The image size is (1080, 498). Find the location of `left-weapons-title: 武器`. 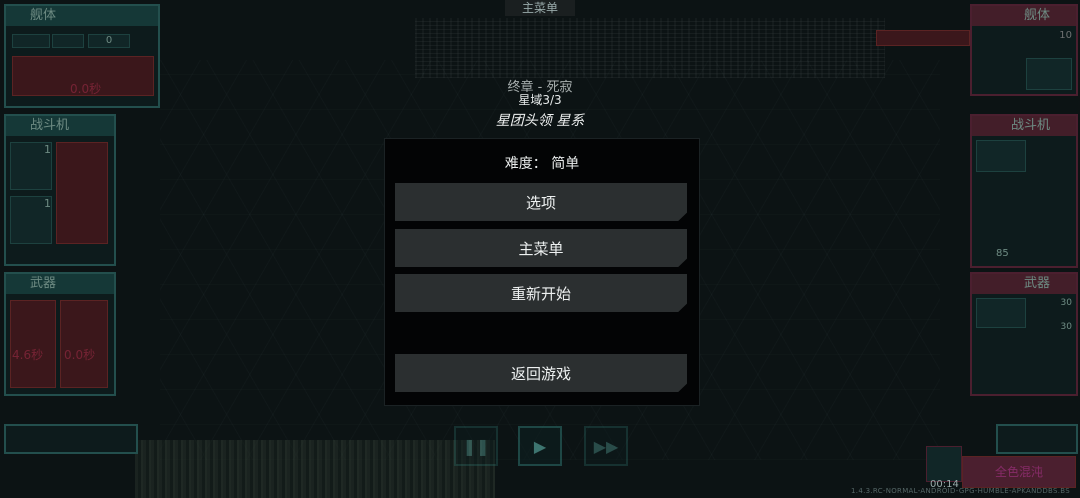

left-weapons-title: 武器 is located at coordinates (60, 284).